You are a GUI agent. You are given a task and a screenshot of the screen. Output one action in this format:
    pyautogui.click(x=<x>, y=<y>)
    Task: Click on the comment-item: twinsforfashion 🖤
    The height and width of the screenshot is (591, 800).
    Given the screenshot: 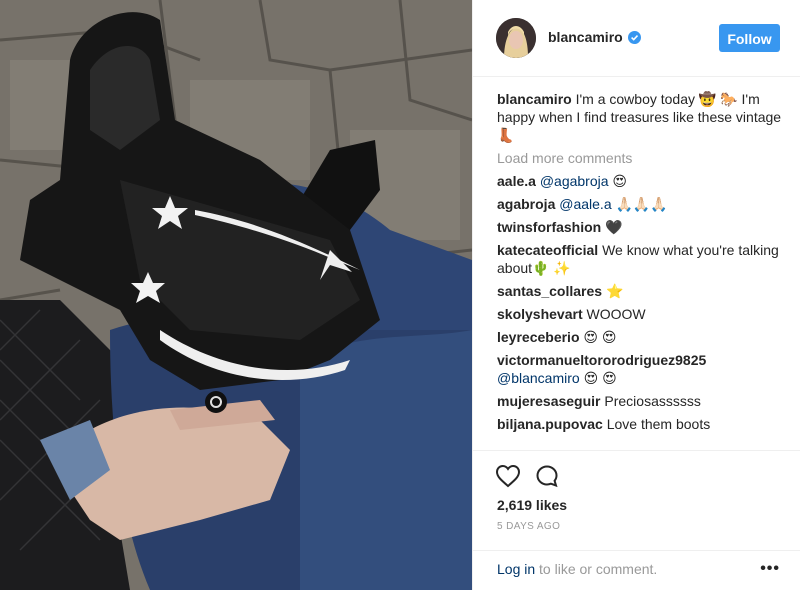 What is the action you would take?
    pyautogui.click(x=642, y=227)
    